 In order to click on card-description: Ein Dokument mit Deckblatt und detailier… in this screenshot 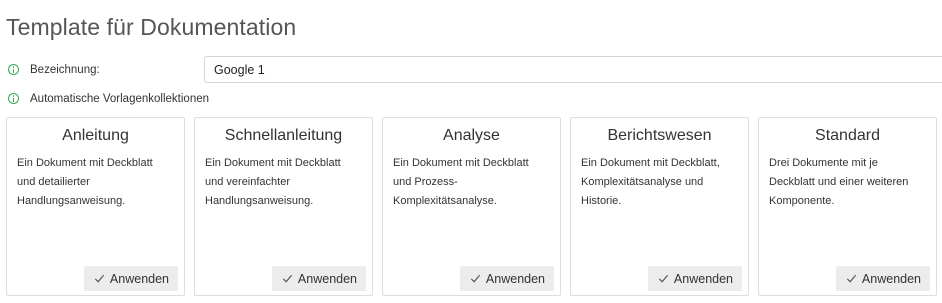, I will do `click(96, 182)`.